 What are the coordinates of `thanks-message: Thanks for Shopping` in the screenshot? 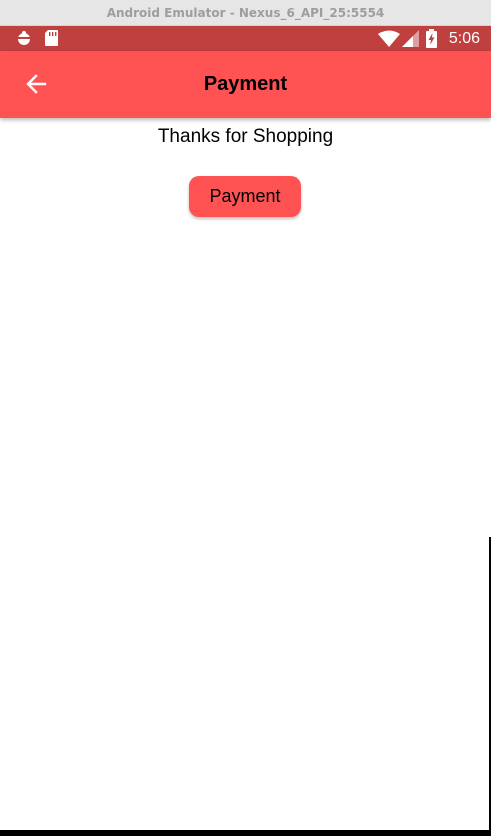 It's located at (245, 136).